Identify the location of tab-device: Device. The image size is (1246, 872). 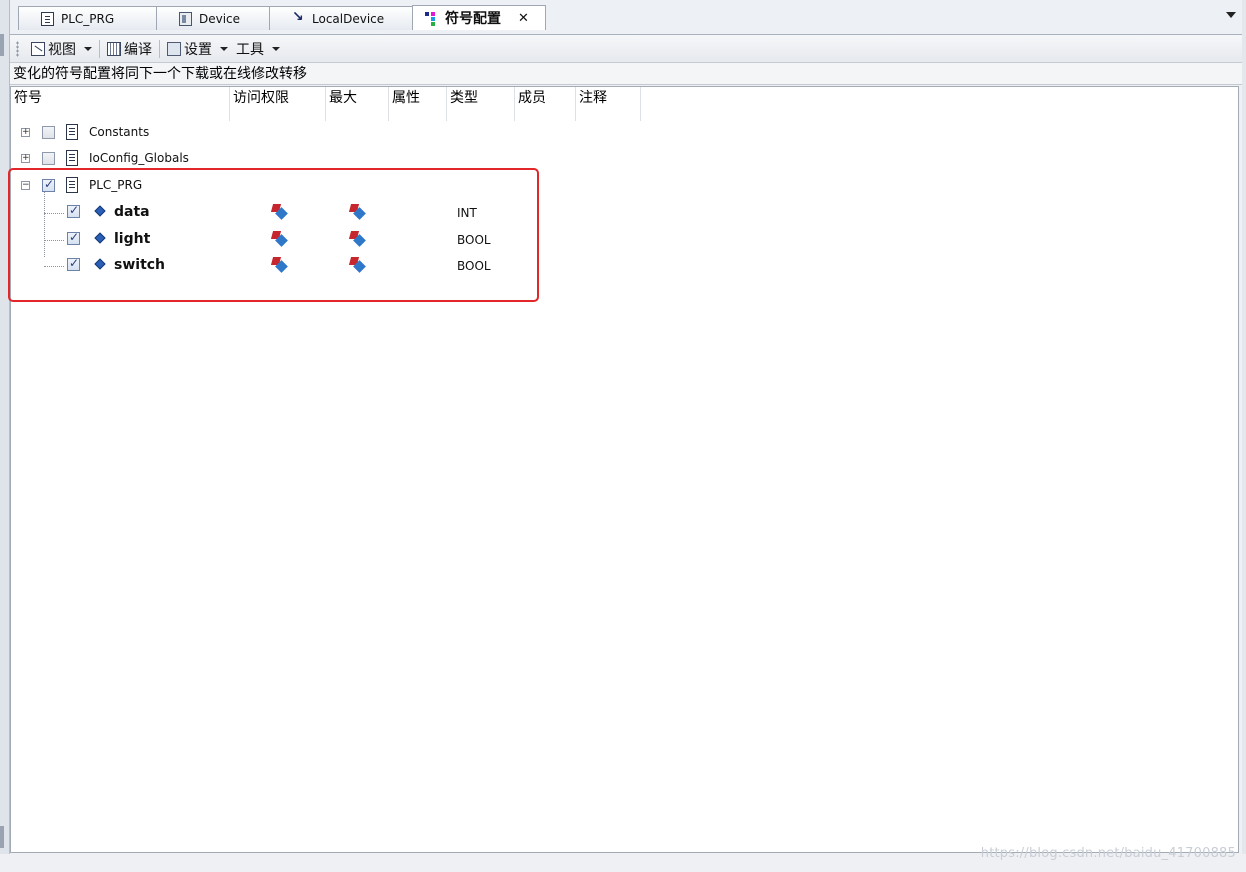
(213, 18).